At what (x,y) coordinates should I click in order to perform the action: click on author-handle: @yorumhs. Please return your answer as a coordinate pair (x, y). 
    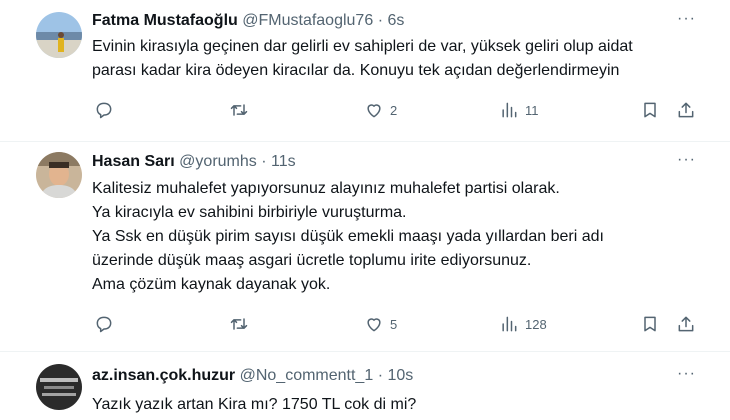
    Looking at the image, I should click on (218, 161).